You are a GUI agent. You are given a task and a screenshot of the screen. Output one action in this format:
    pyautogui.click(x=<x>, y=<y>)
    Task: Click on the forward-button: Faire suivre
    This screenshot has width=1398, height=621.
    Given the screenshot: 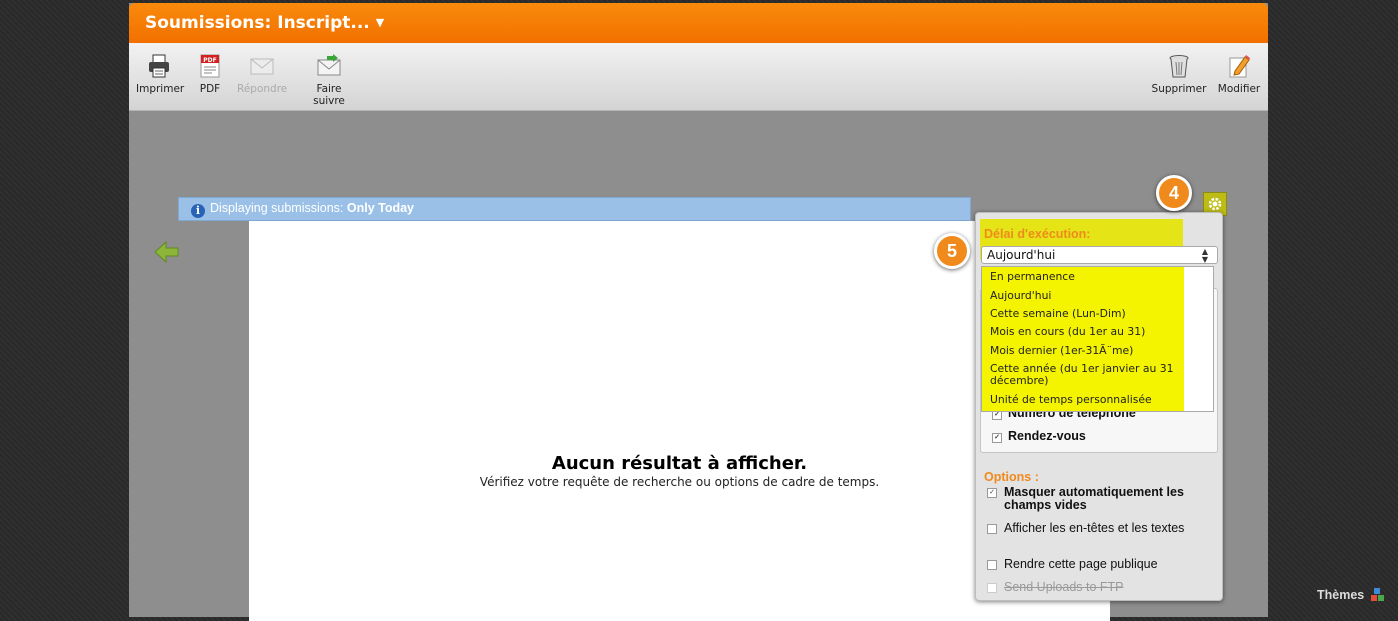 What is the action you would take?
    pyautogui.click(x=329, y=80)
    